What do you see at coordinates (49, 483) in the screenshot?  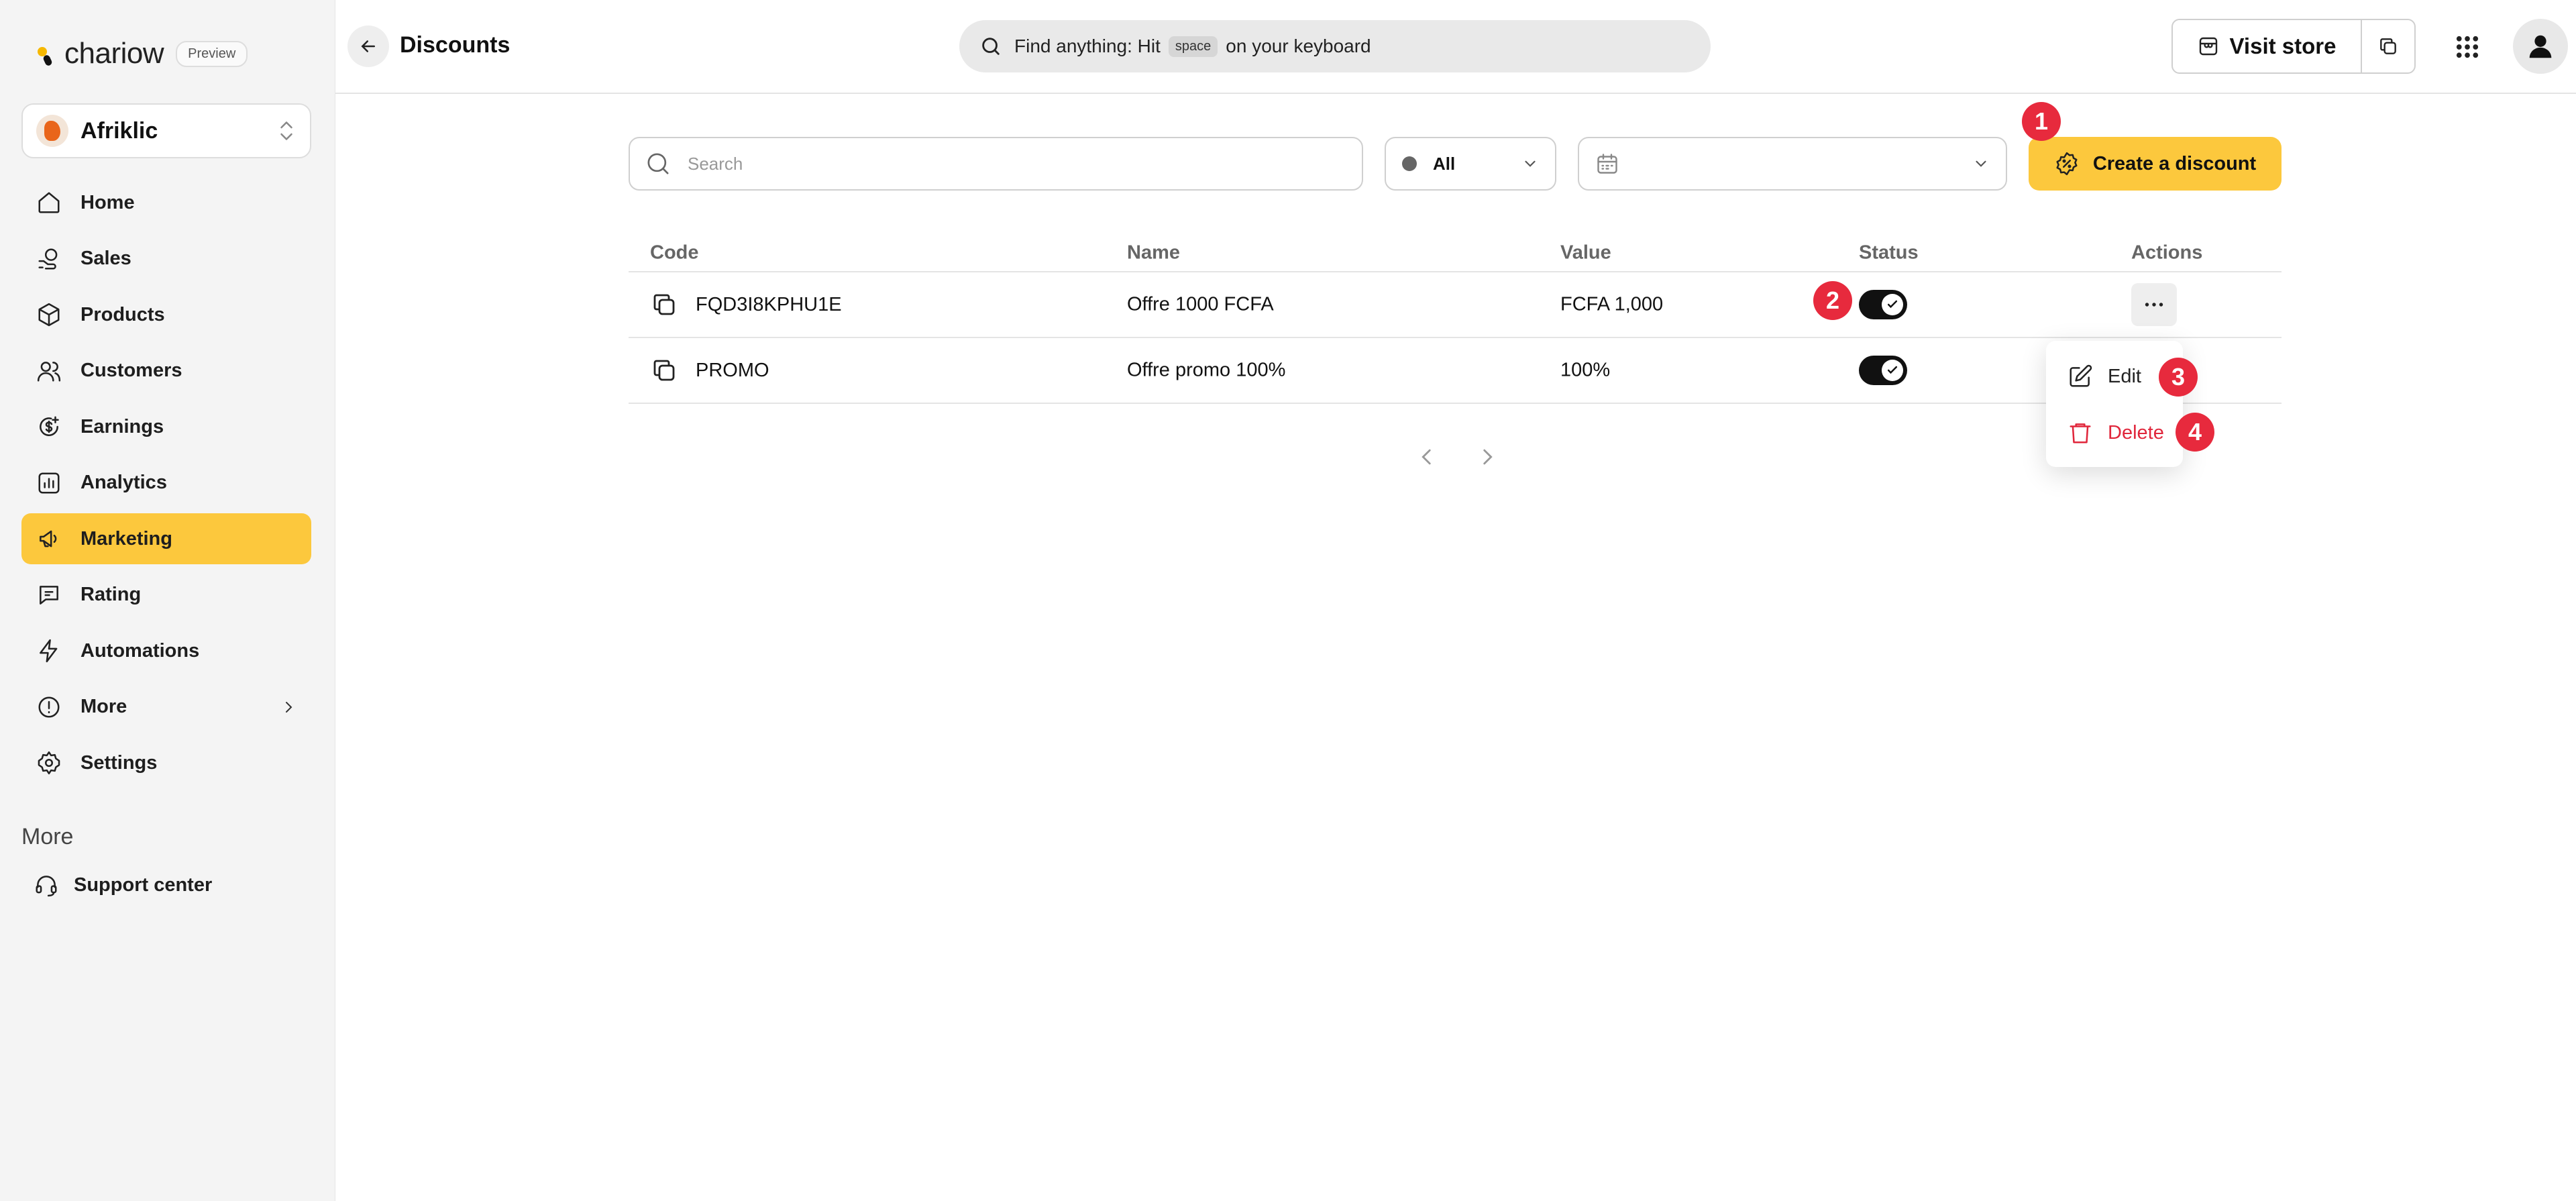 I see `chart-icon` at bounding box center [49, 483].